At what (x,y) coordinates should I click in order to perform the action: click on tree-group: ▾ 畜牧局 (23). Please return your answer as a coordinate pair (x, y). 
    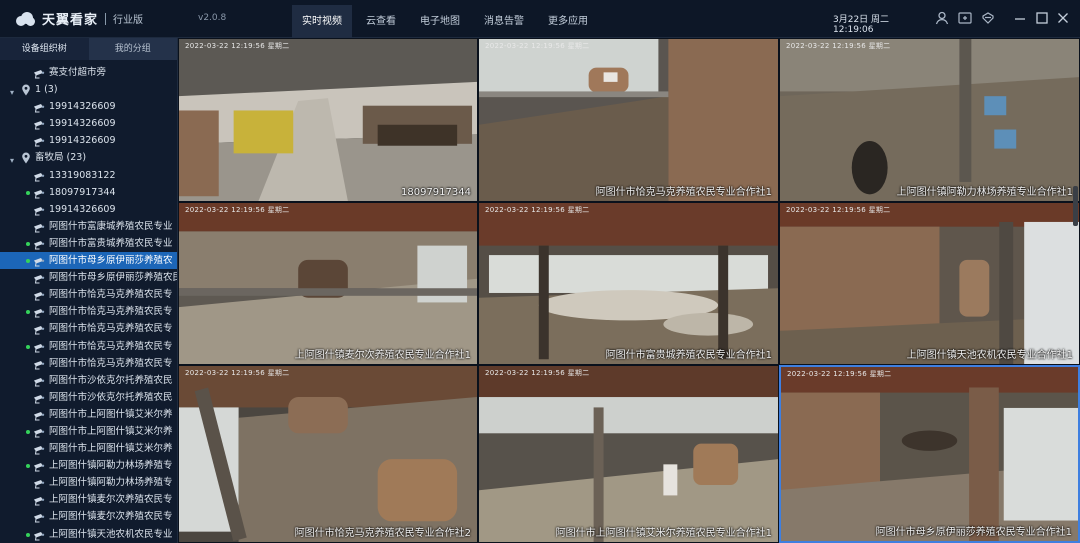
    Looking at the image, I should click on (88, 157).